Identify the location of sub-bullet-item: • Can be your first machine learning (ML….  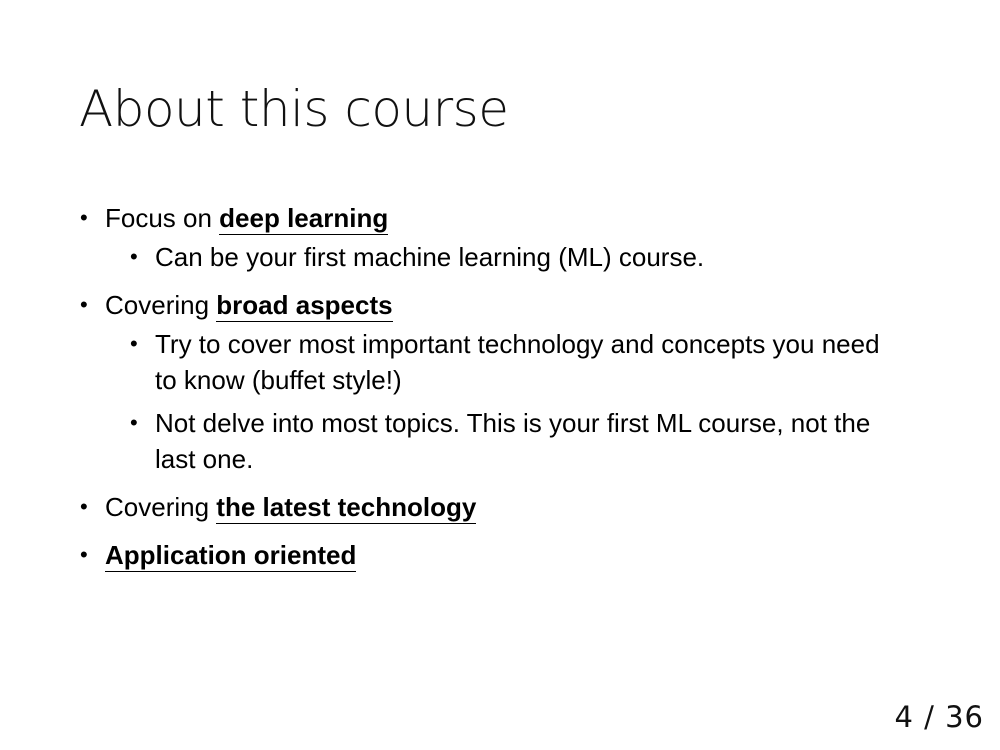
(486, 257).